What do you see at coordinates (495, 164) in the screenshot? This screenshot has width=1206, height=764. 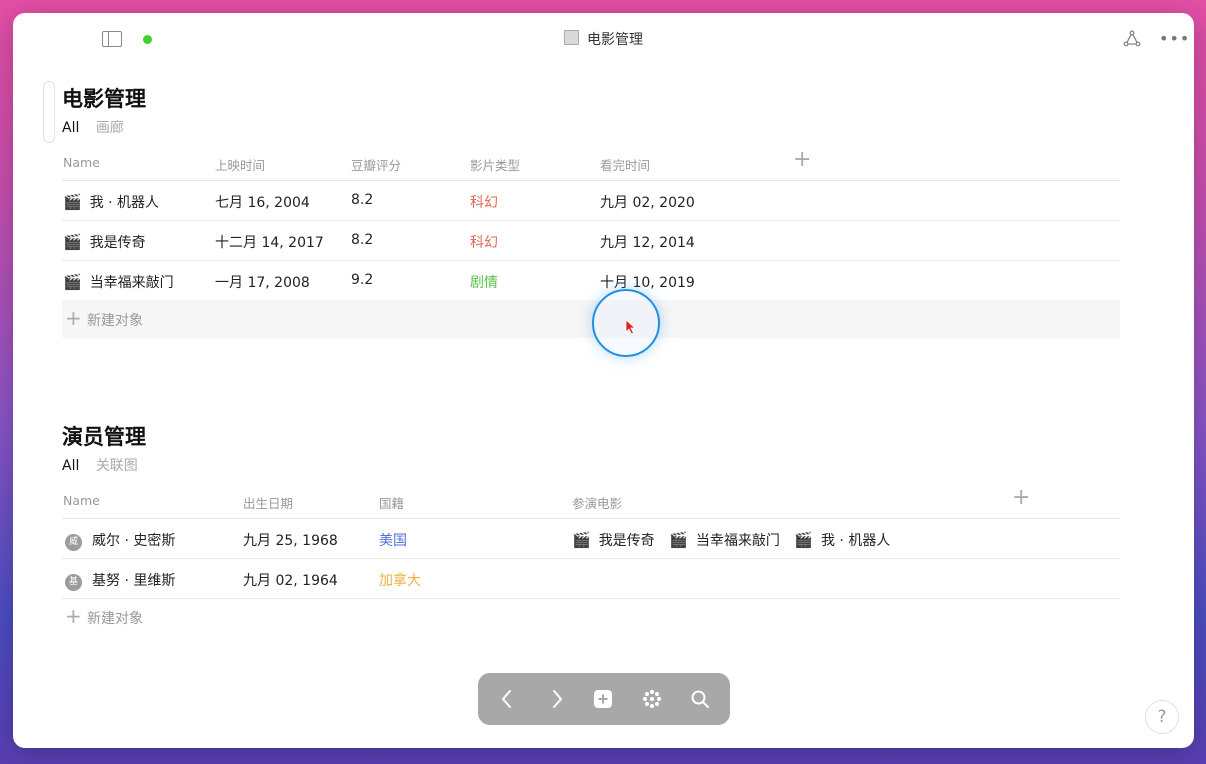 I see `column-header: 影片类型` at bounding box center [495, 164].